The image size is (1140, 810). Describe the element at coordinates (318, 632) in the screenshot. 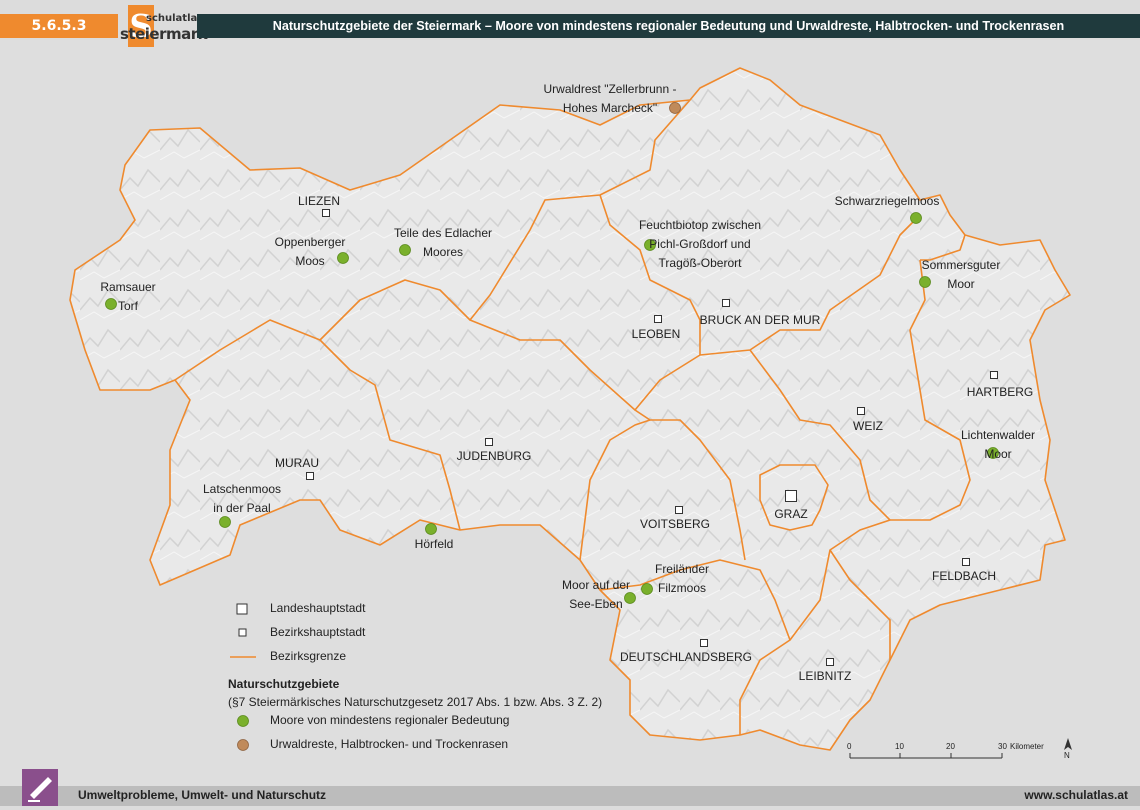

I see `legend-bezirk-label: Bezirkshauptstadt` at that location.